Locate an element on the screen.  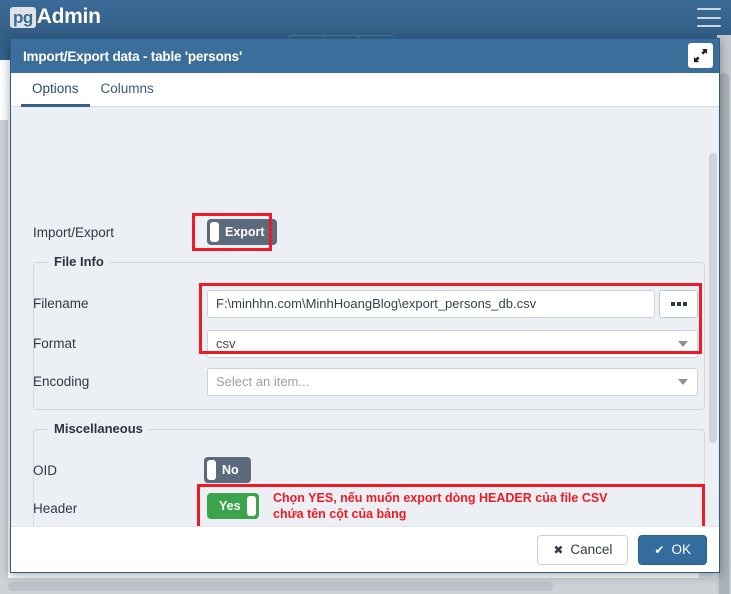
browse-file-button is located at coordinates (678, 304).